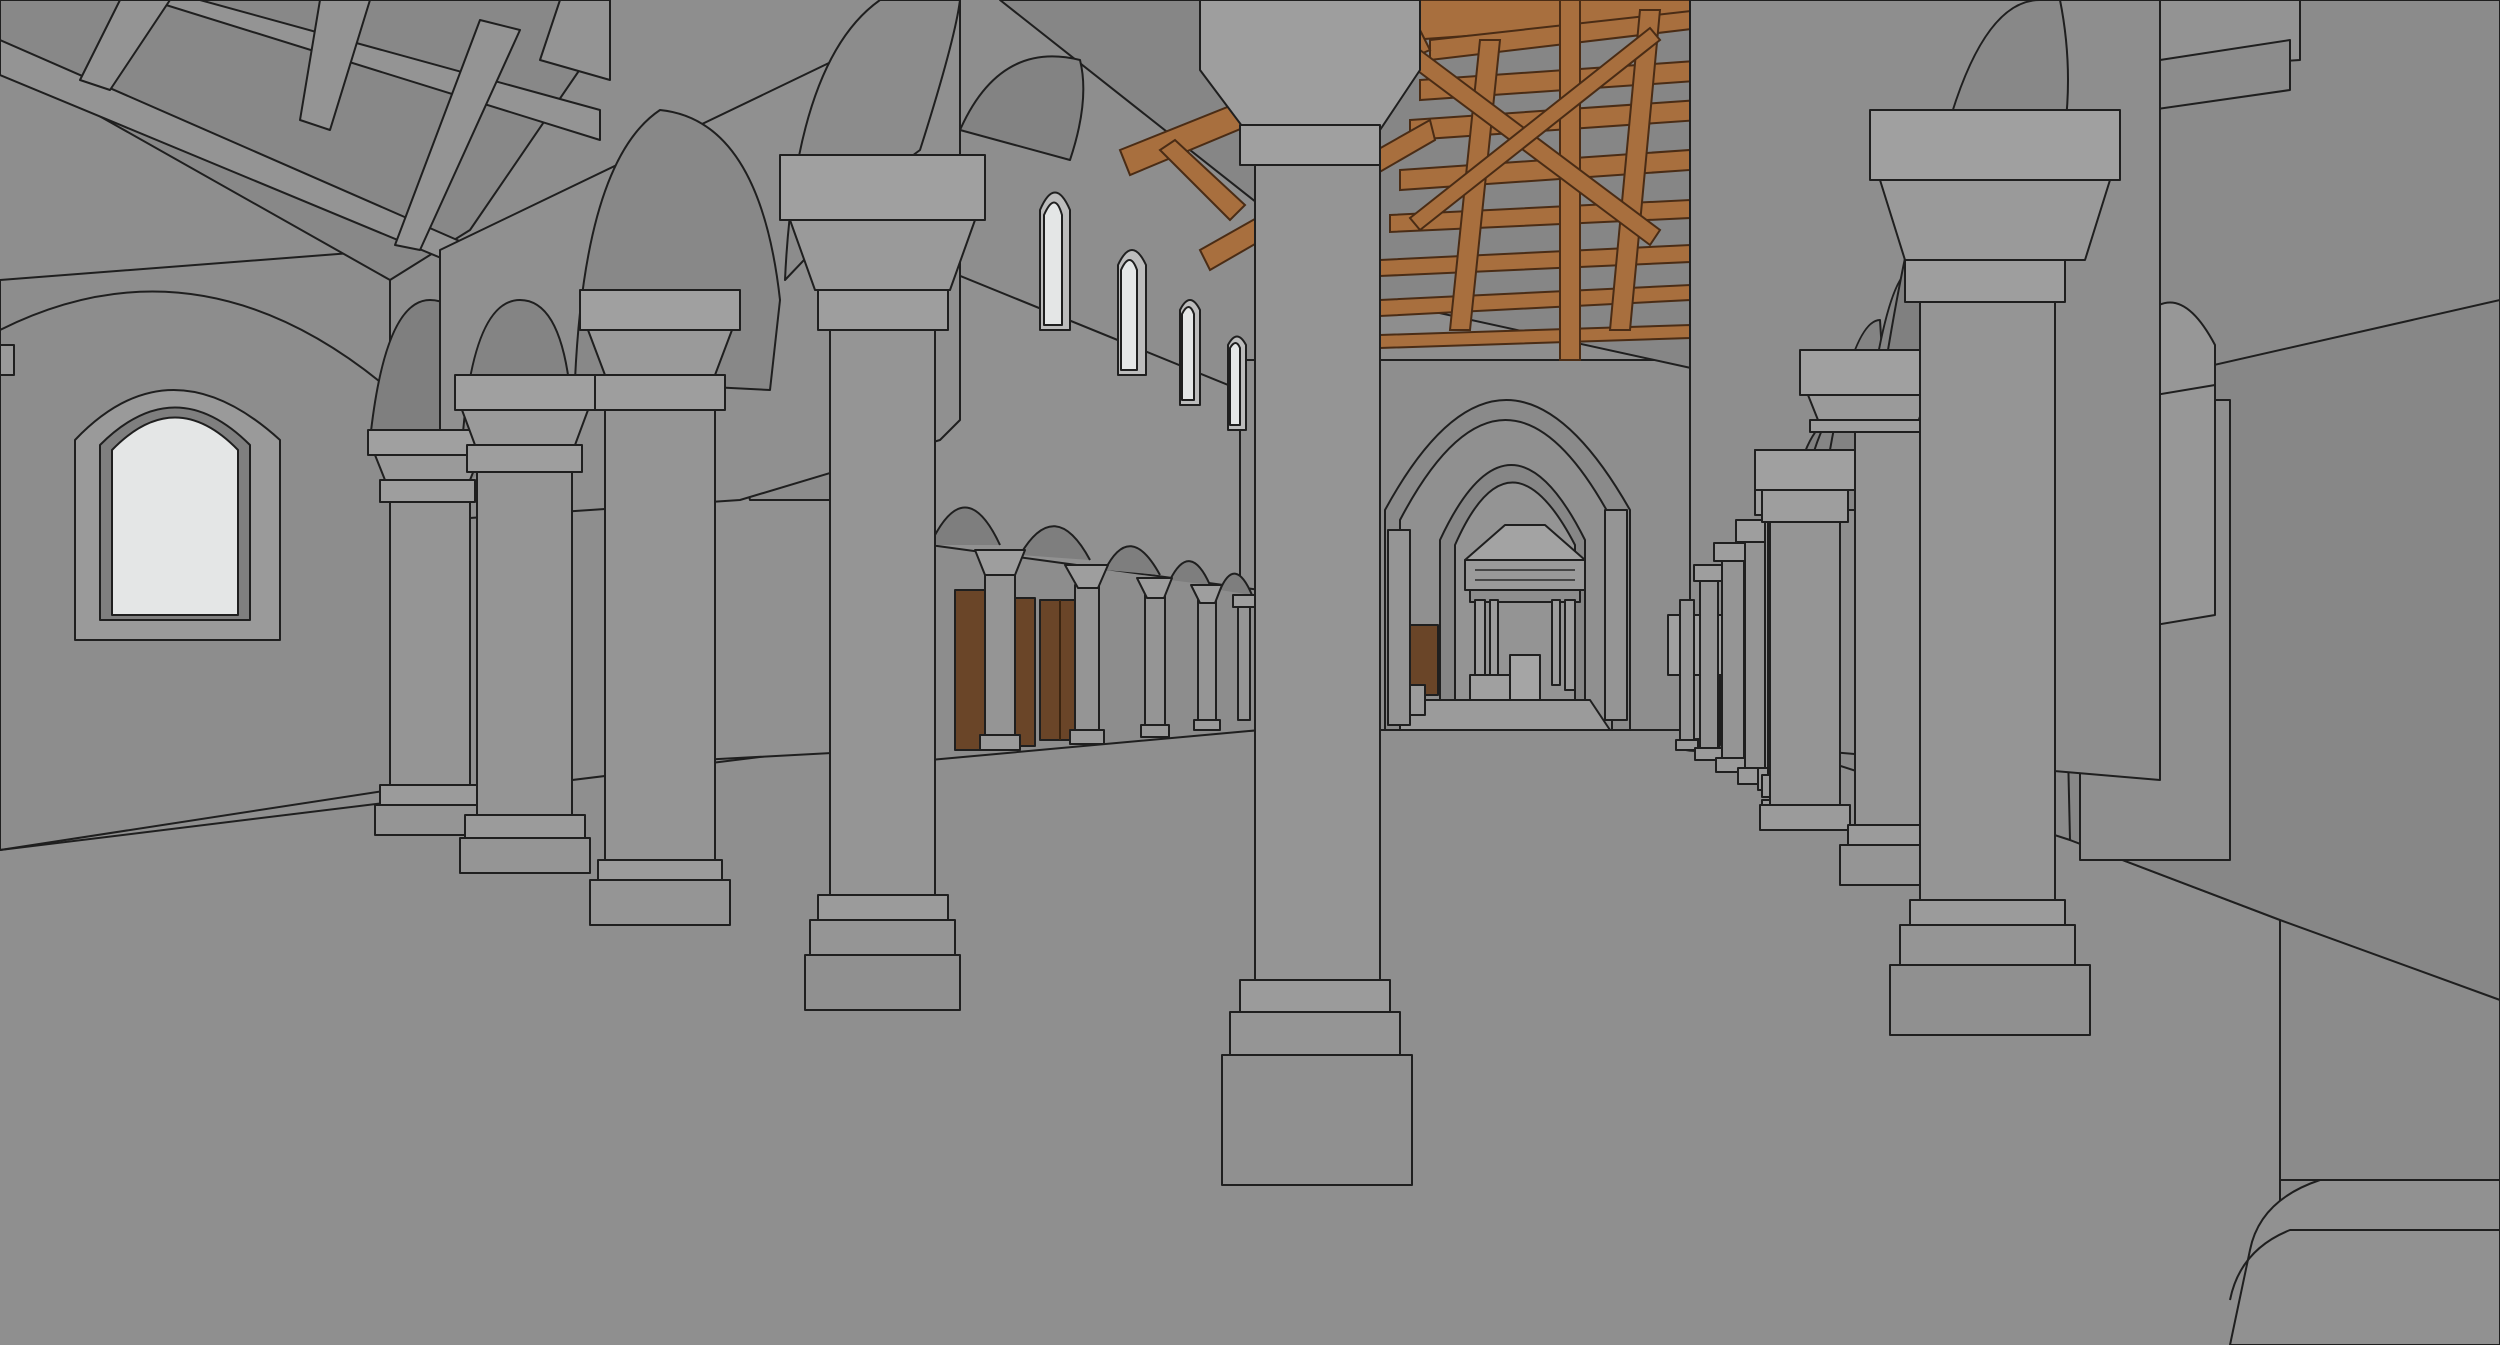 The height and width of the screenshot is (1345, 2500). Describe the element at coordinates (1525, 680) in the screenshot. I see `altar-step` at that location.